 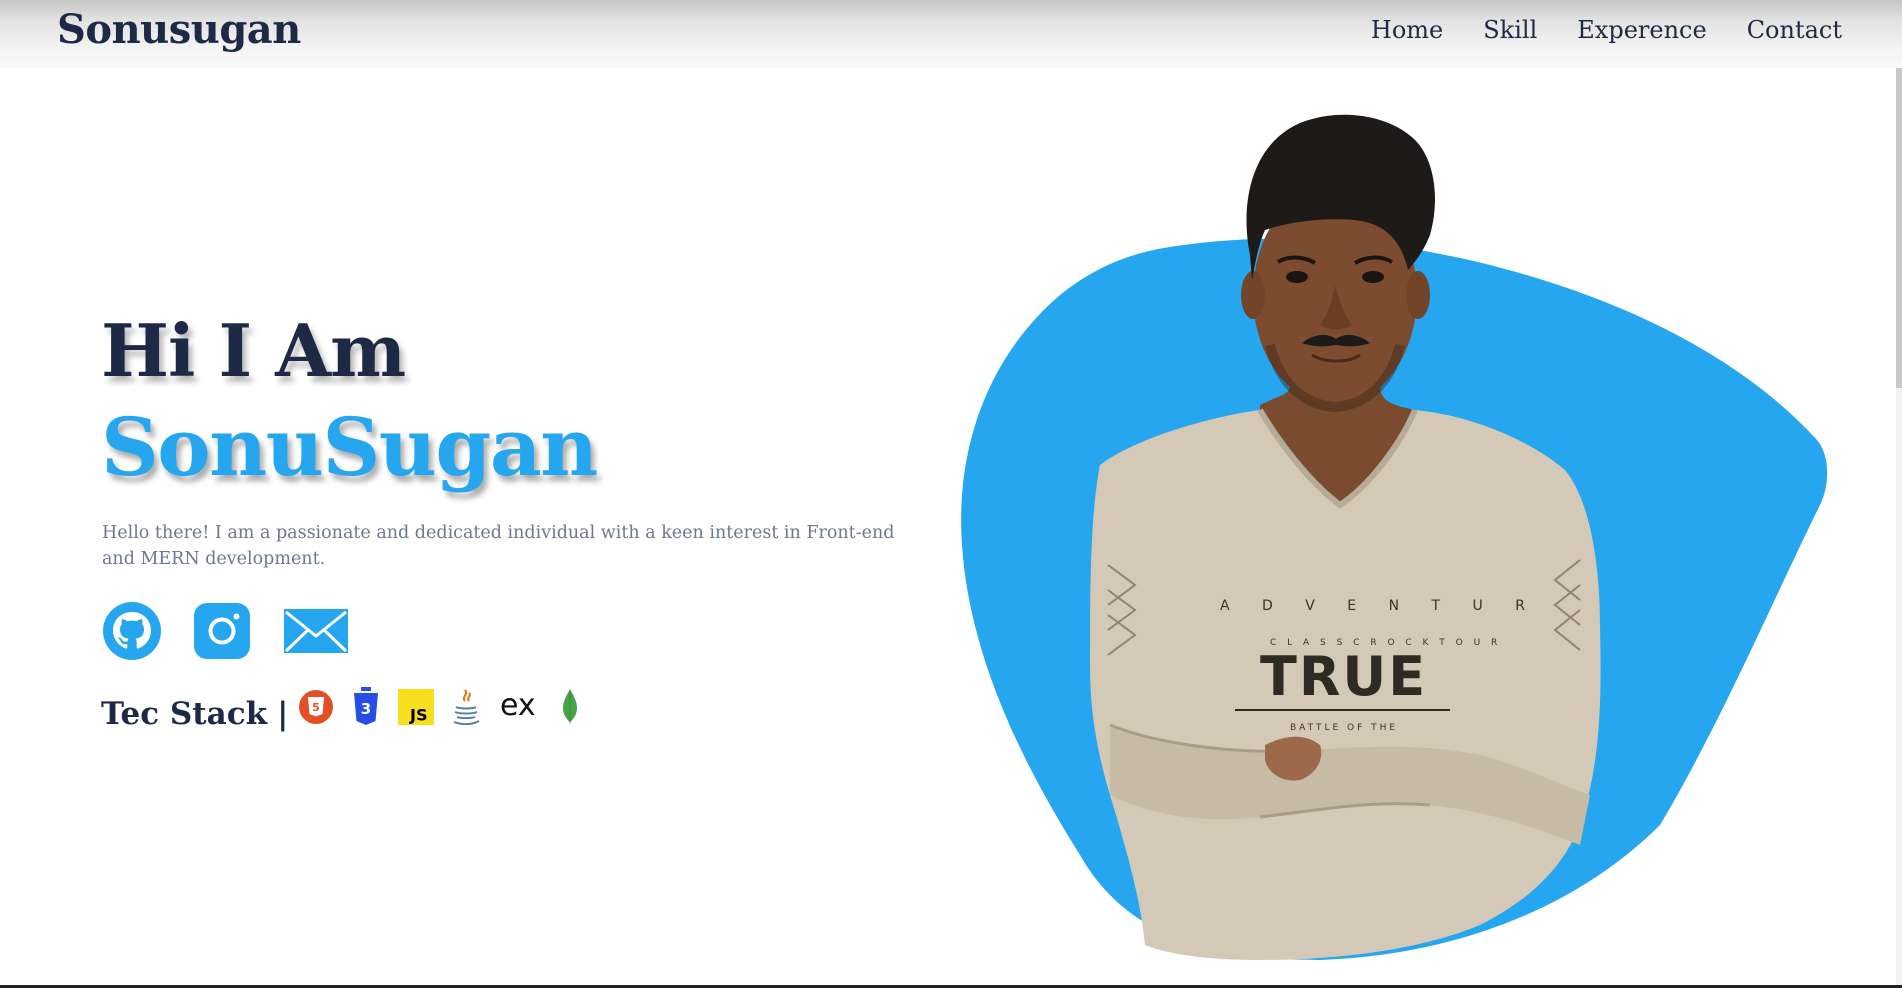 I want to click on css3-icon: 3, so click(x=366, y=706).